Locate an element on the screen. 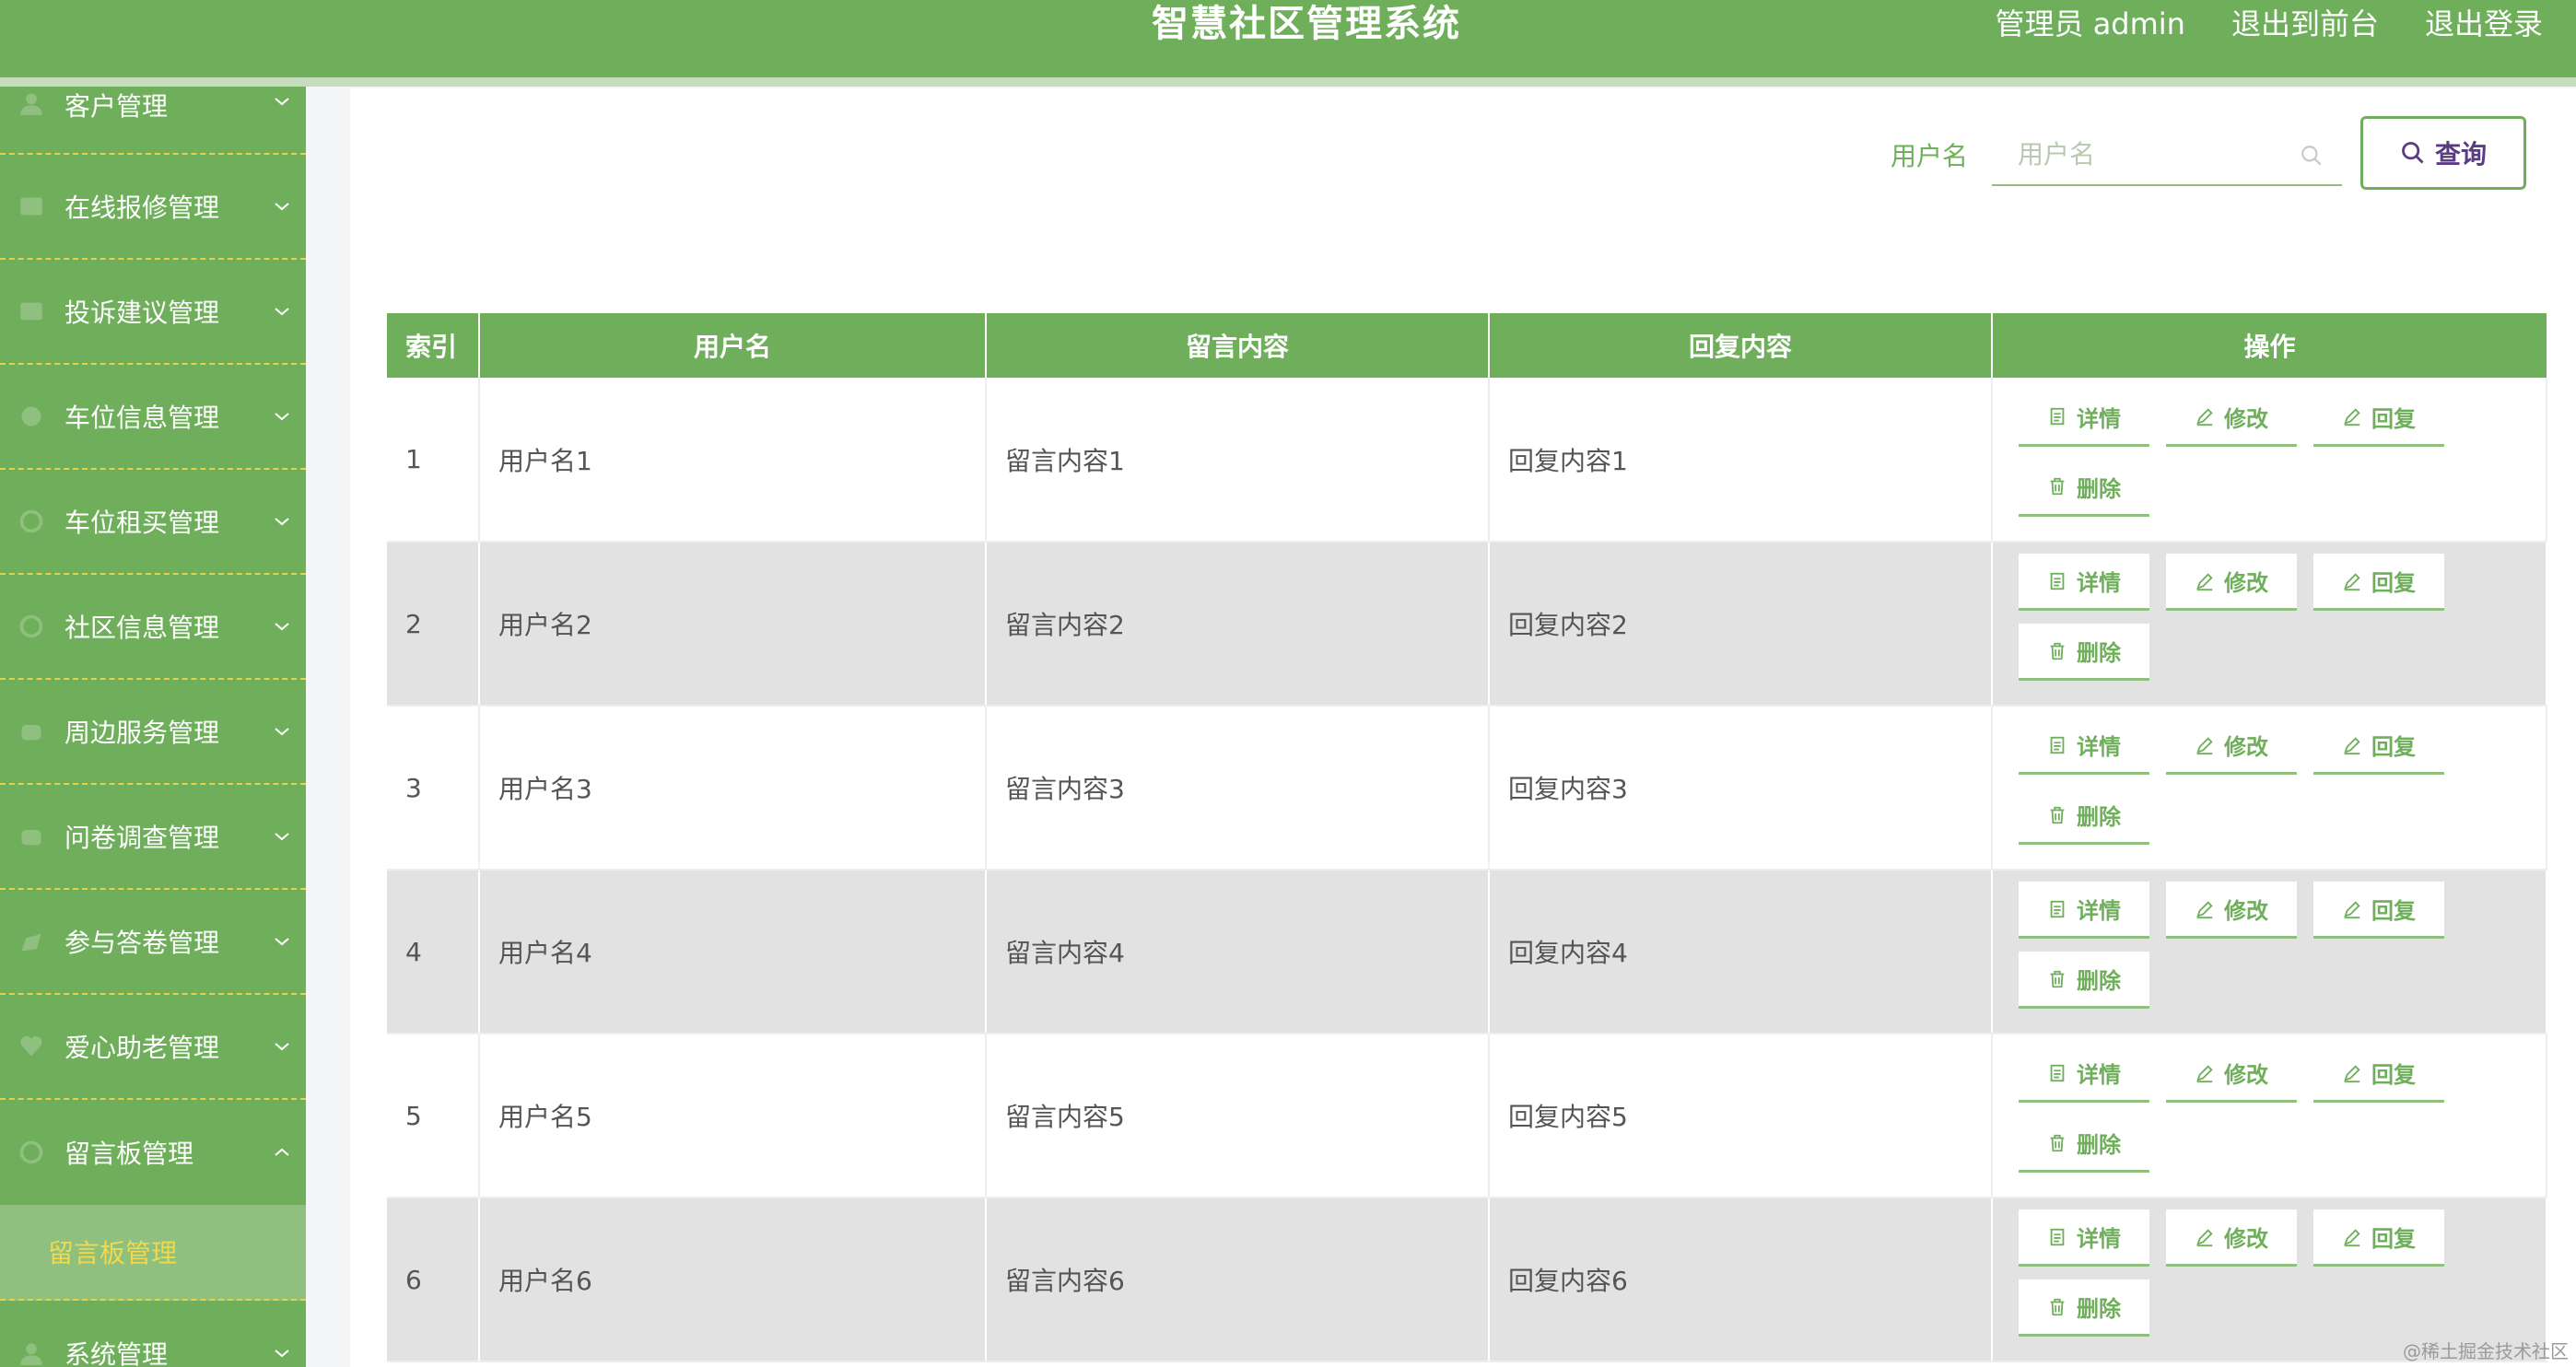 This screenshot has width=2576, height=1367. cell-message: 留言内容6 is located at coordinates (1238, 1280).